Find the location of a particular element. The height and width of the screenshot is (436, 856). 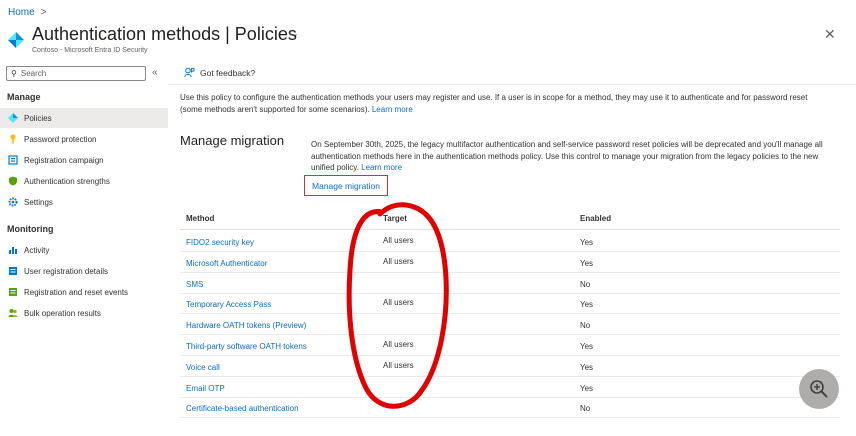

events-icon is located at coordinates (13, 292).